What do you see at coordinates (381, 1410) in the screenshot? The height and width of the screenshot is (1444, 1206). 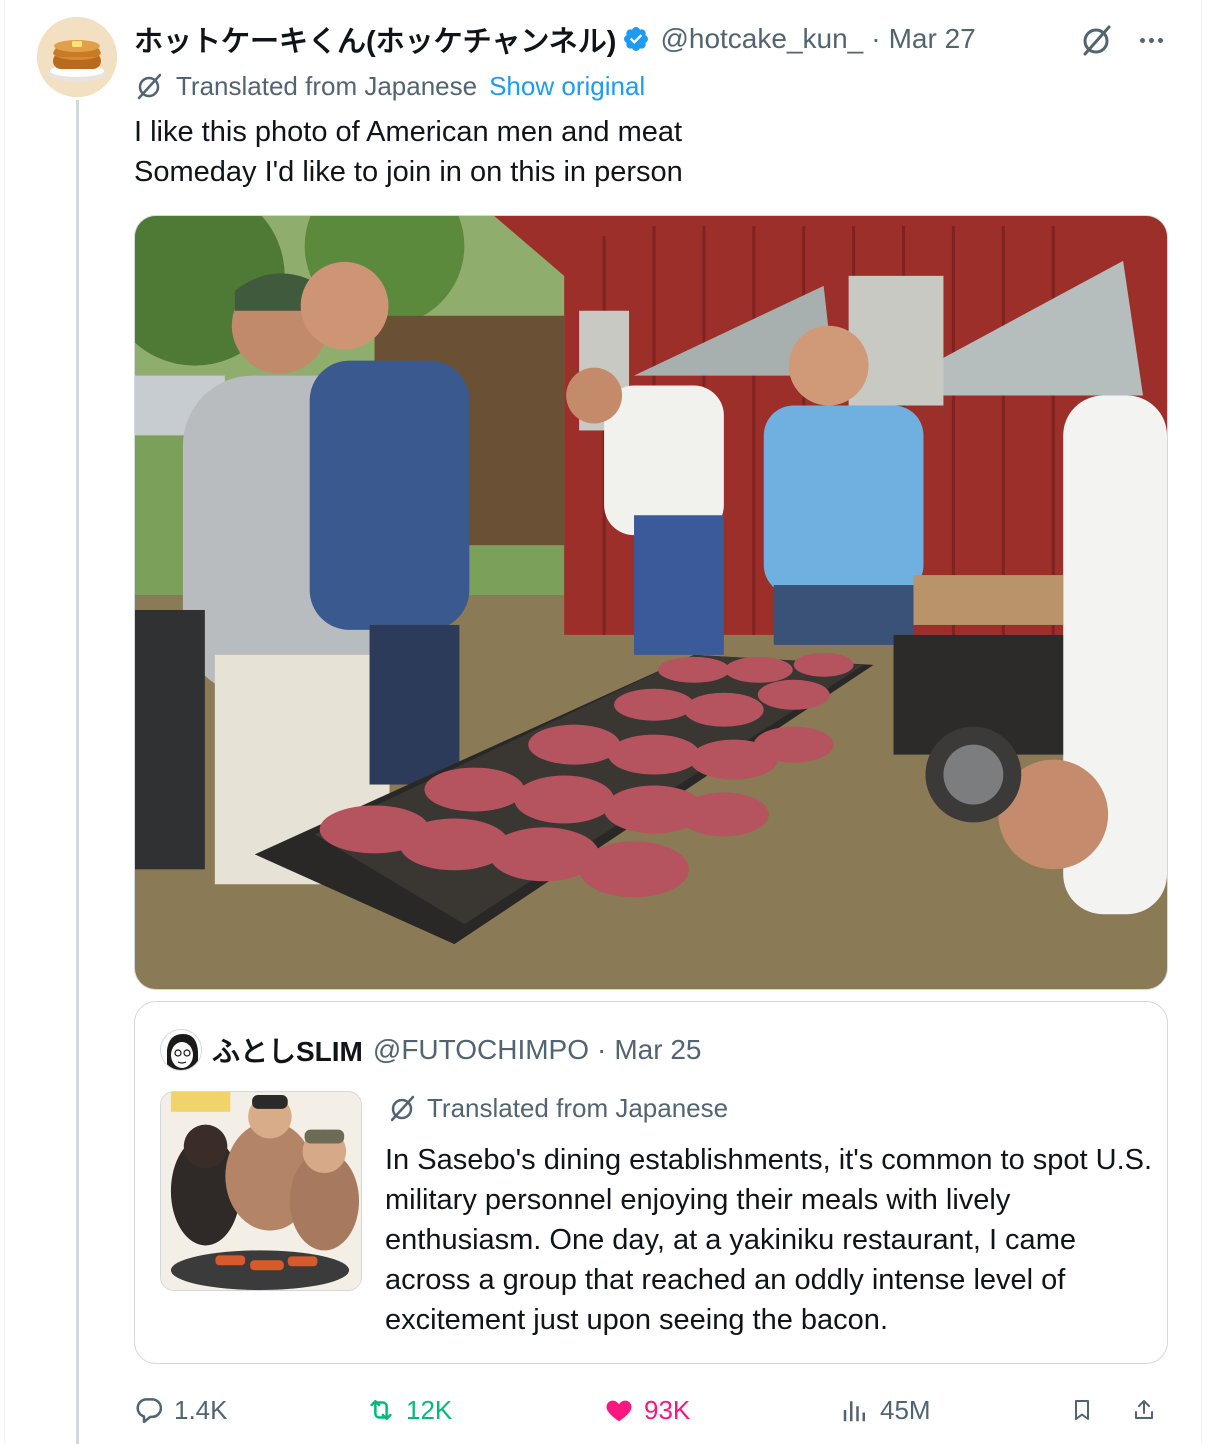 I see `repost-icon` at bounding box center [381, 1410].